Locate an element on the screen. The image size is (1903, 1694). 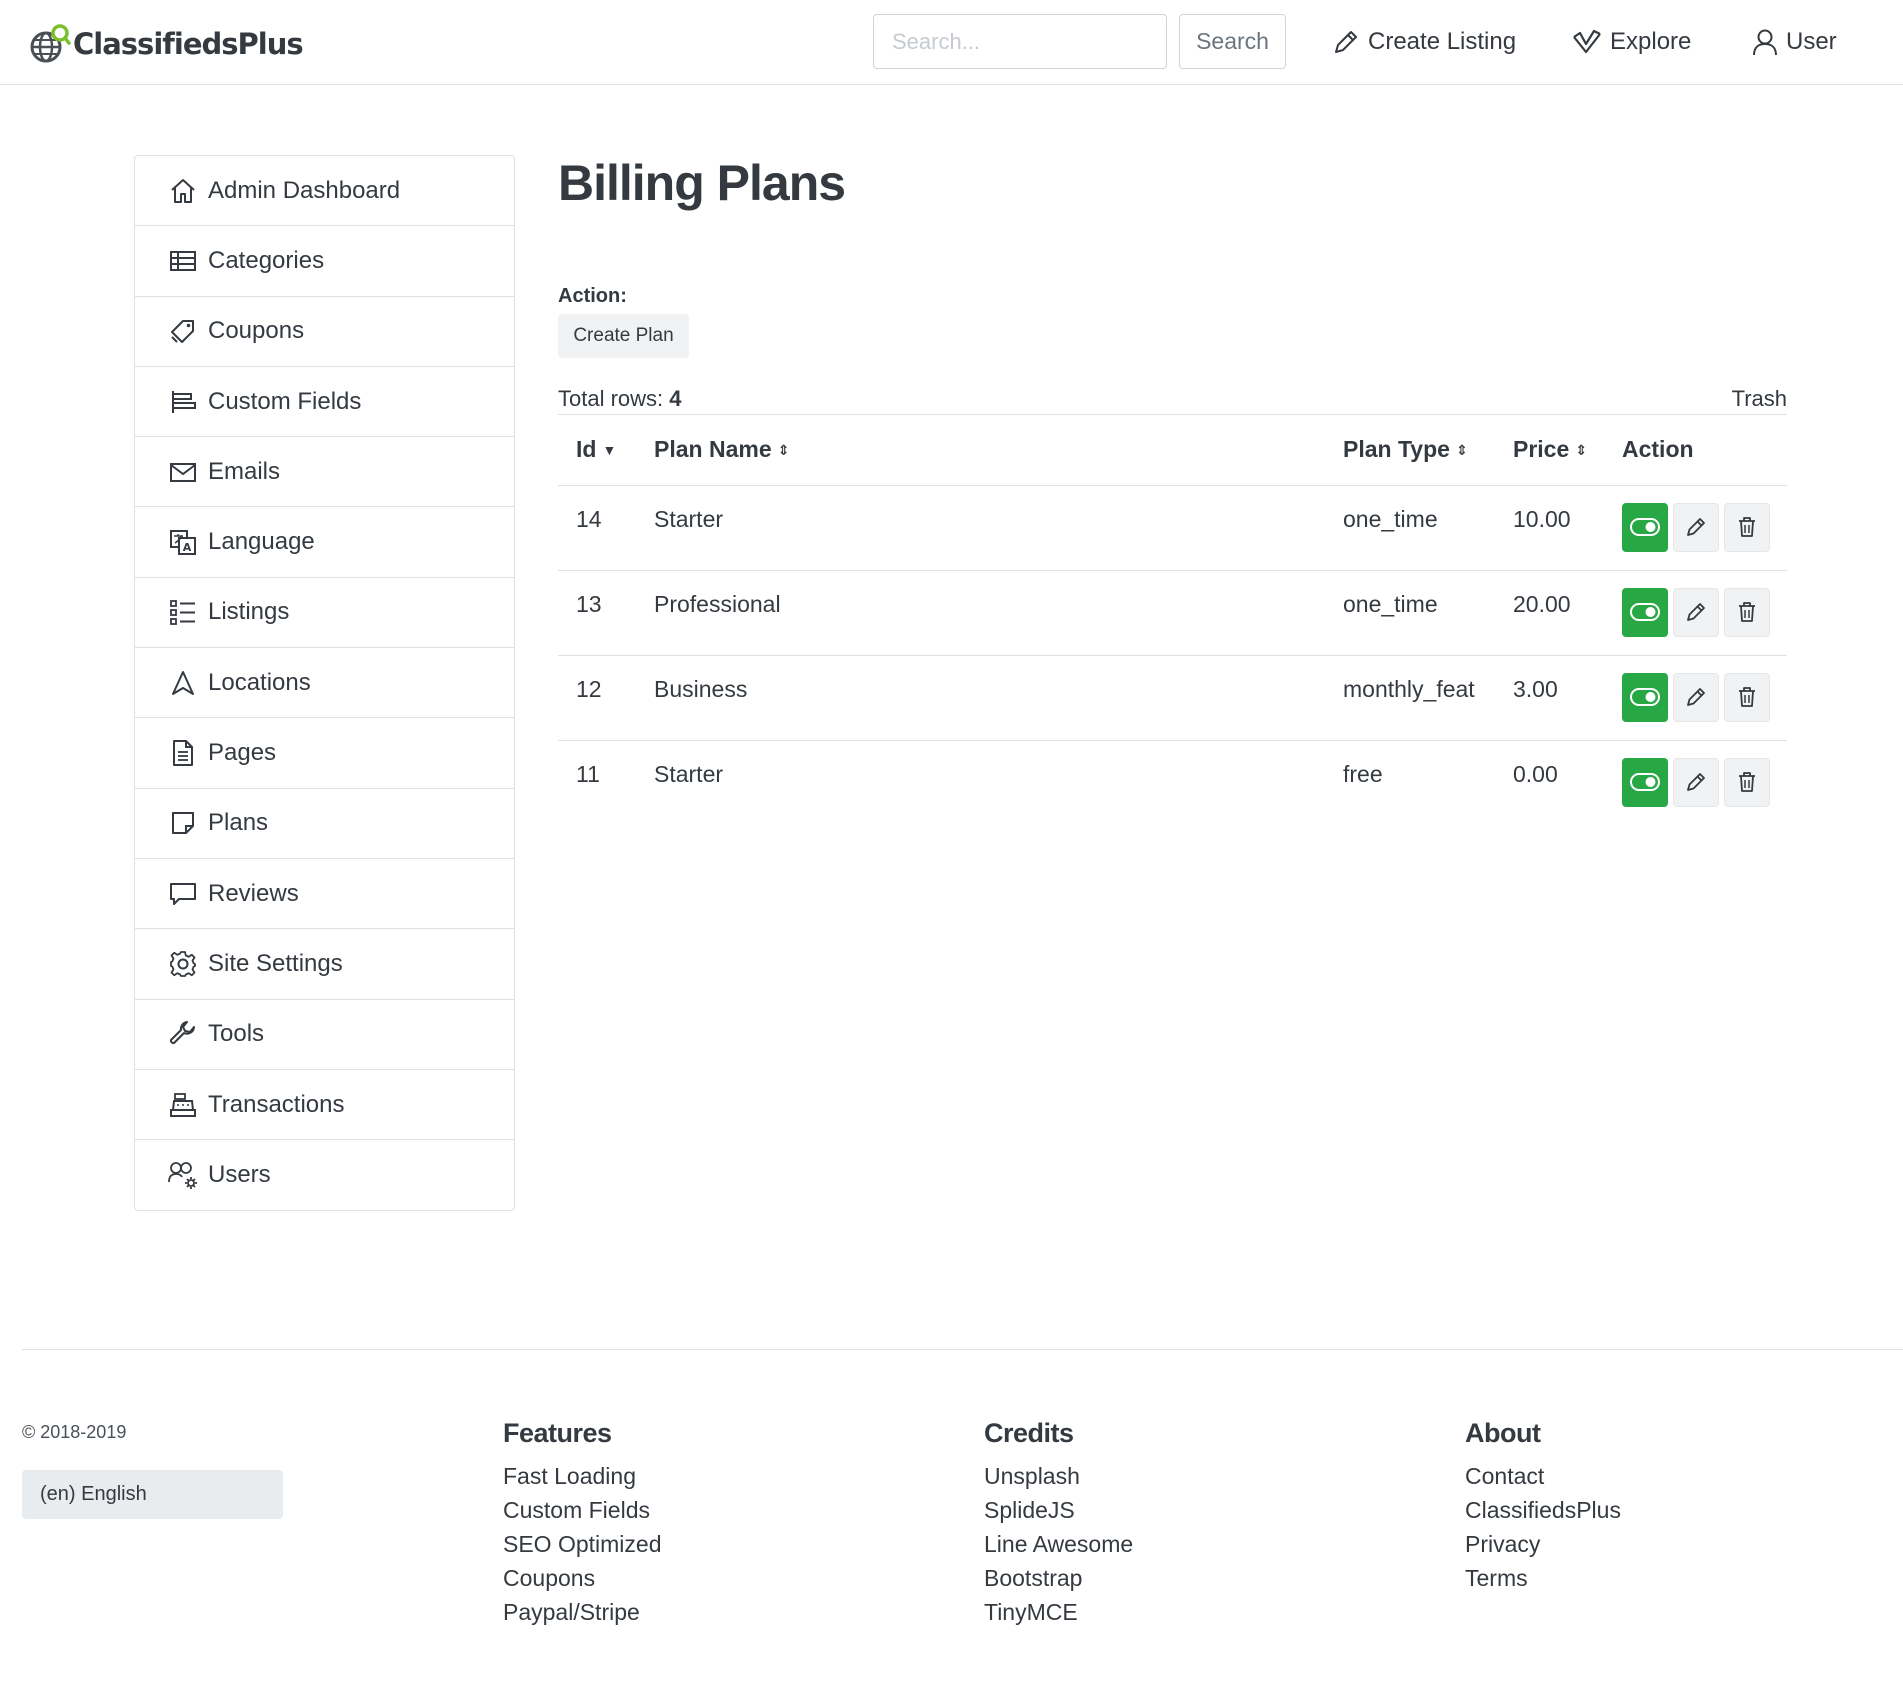
cell-price: 10.00 is located at coordinates (1549, 528).